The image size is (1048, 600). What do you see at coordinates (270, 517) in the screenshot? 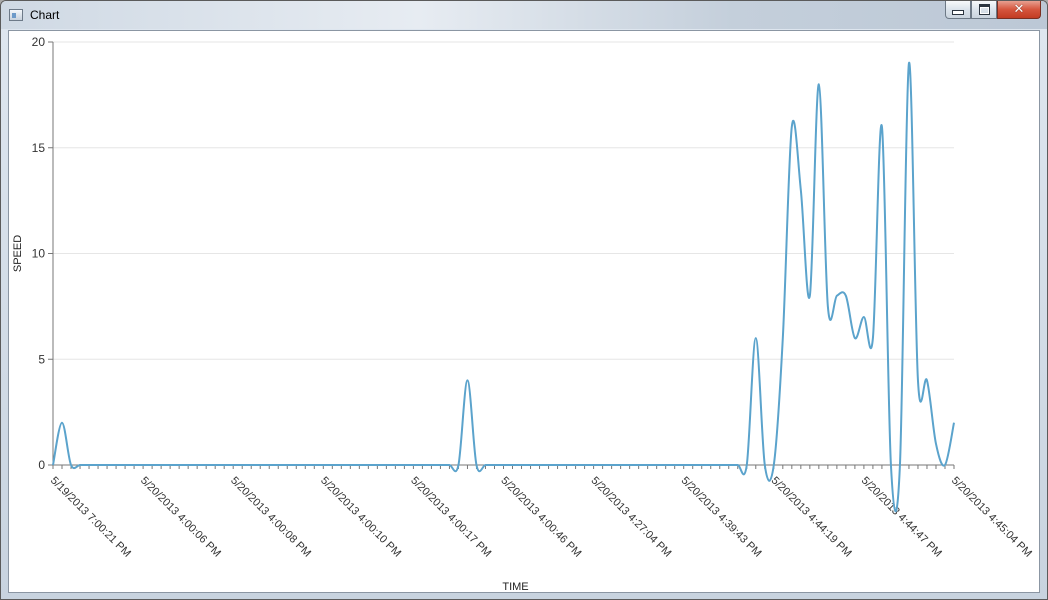
I see `x-tick-label: 5/20/2013 4:00:08 PM` at bounding box center [270, 517].